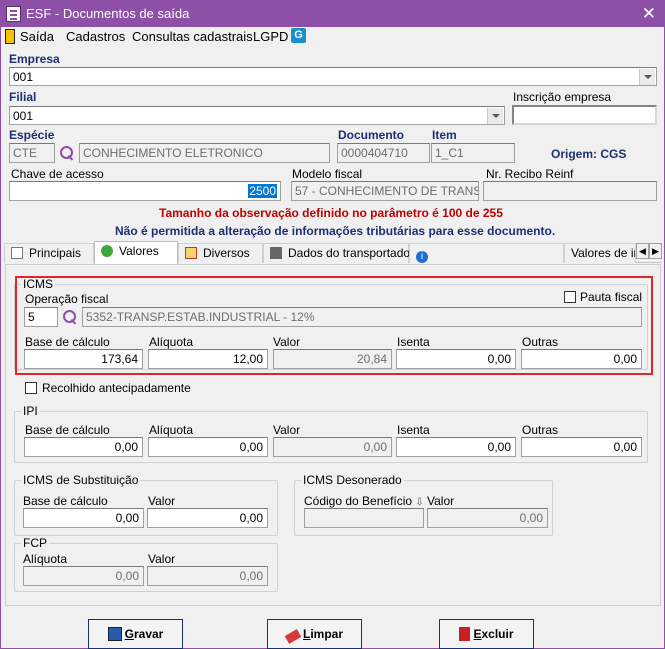  I want to click on pauta-fiscal-label: Pauta fiscal, so click(611, 297).